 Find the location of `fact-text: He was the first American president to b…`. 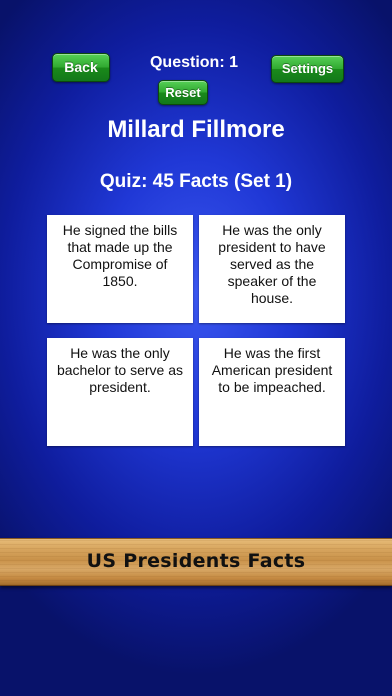

fact-text: He was the first American president to b… is located at coordinates (272, 370).